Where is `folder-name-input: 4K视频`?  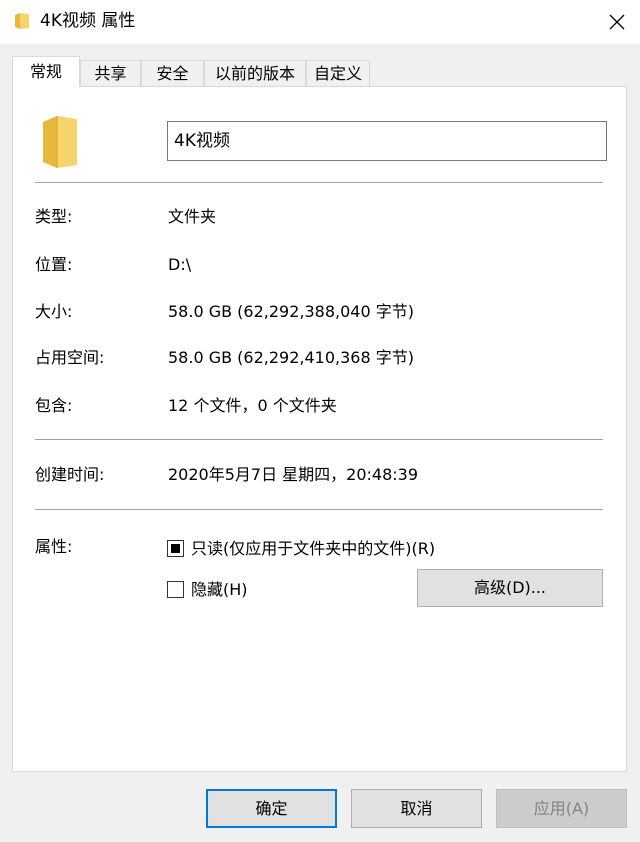 folder-name-input: 4K视频 is located at coordinates (387, 141).